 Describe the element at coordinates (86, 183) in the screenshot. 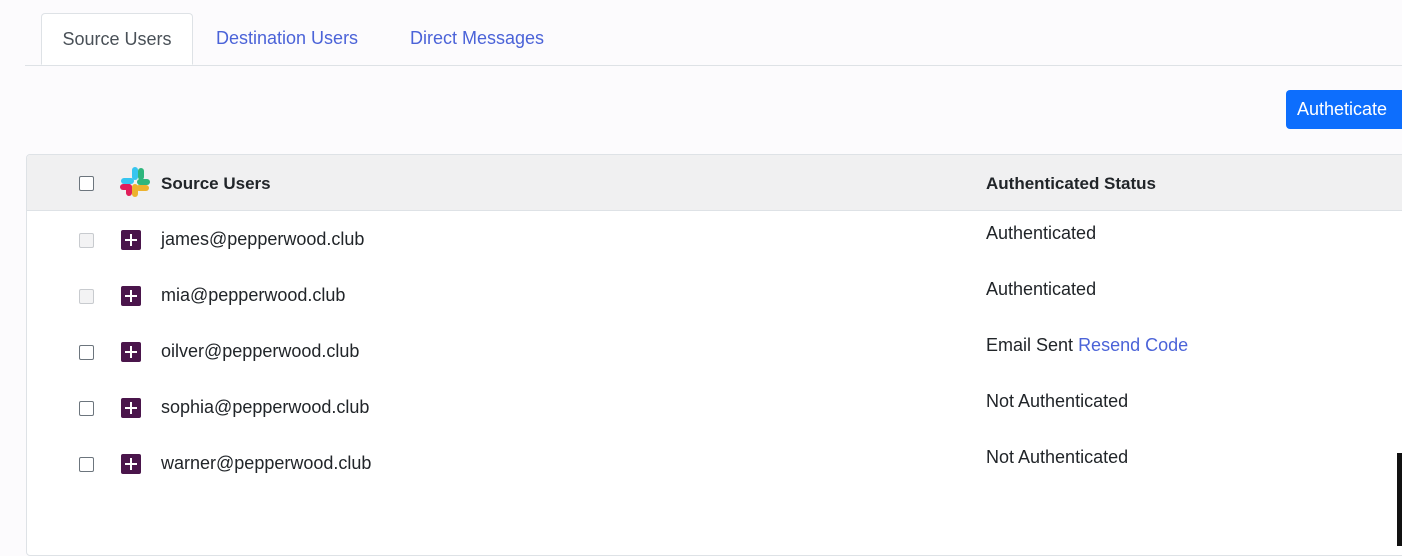

I see `select-all-checkbox` at that location.